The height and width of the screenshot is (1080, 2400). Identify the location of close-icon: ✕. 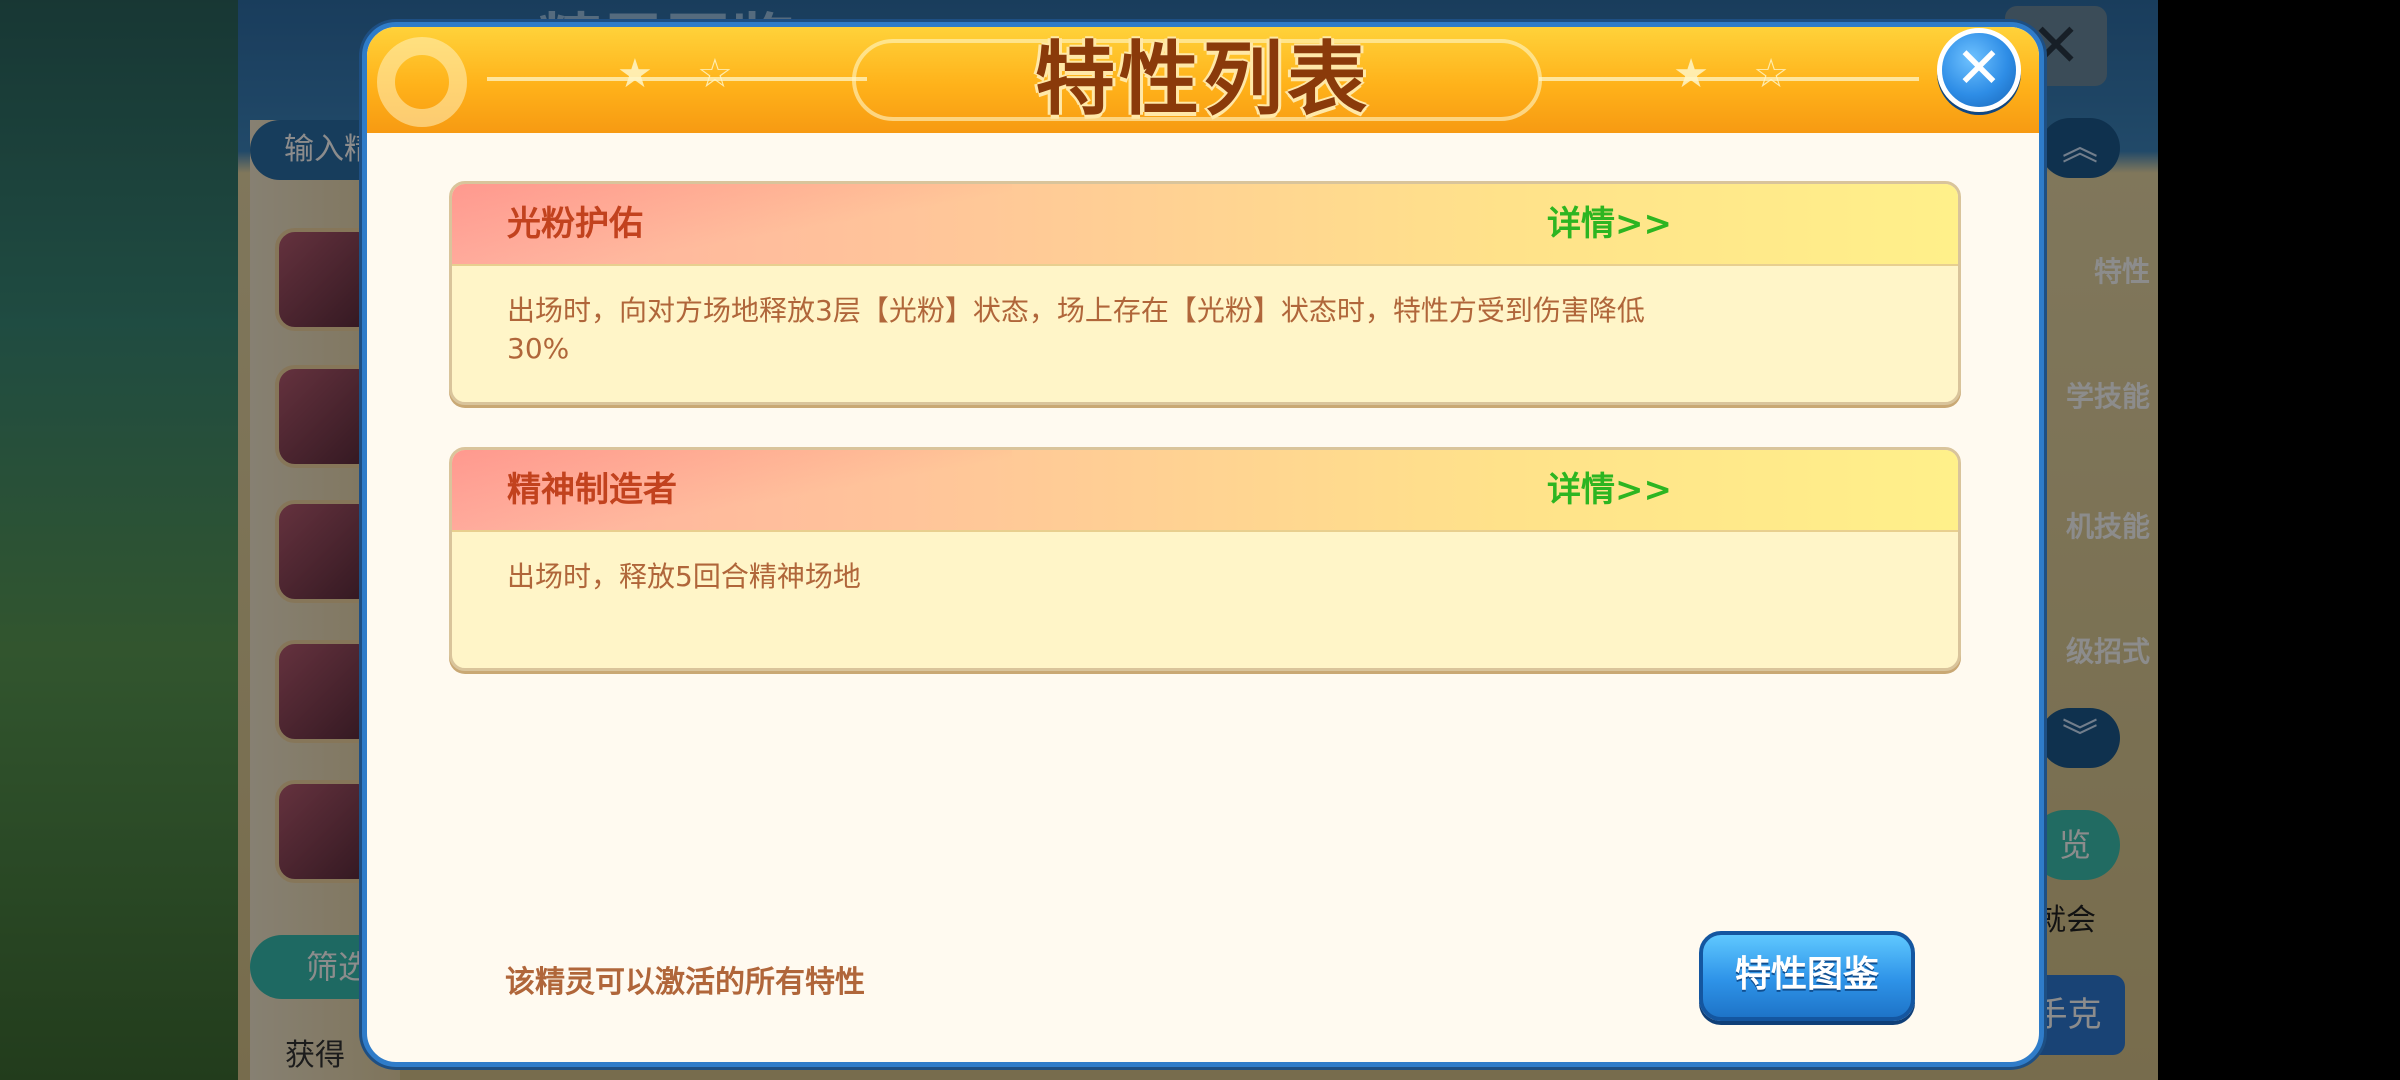
(1979, 70).